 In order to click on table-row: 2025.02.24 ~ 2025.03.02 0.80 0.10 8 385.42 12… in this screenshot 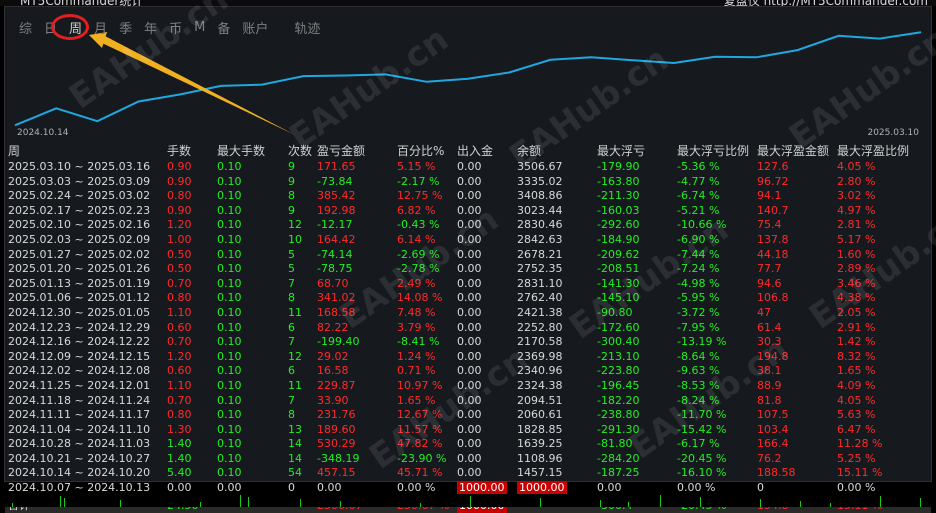, I will do `click(468, 196)`.